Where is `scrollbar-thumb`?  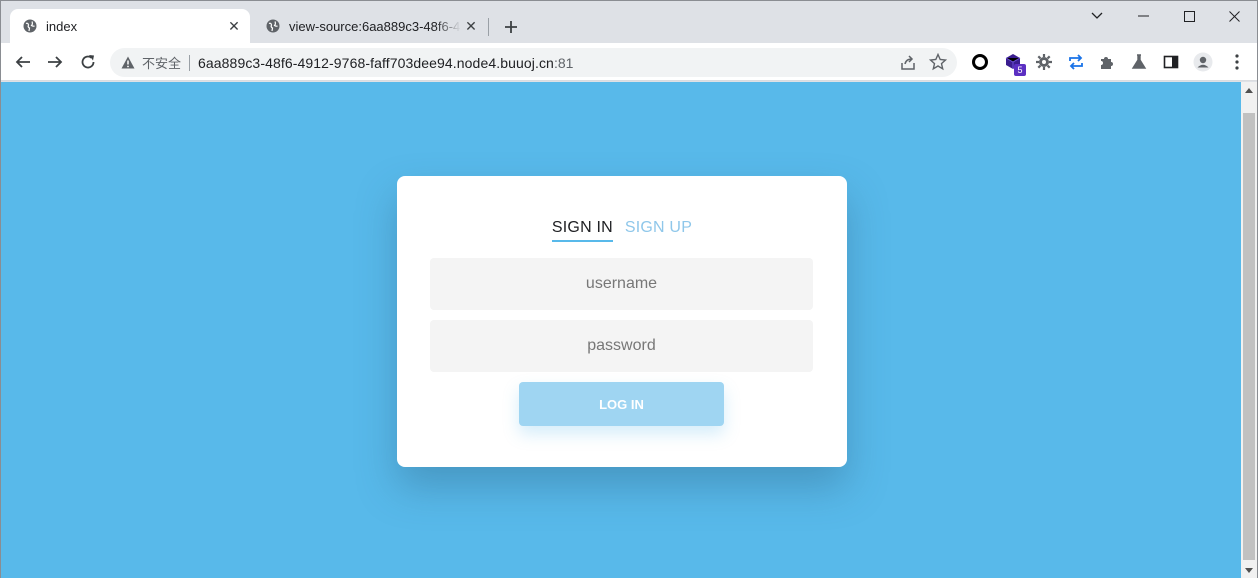 scrollbar-thumb is located at coordinates (1249, 336).